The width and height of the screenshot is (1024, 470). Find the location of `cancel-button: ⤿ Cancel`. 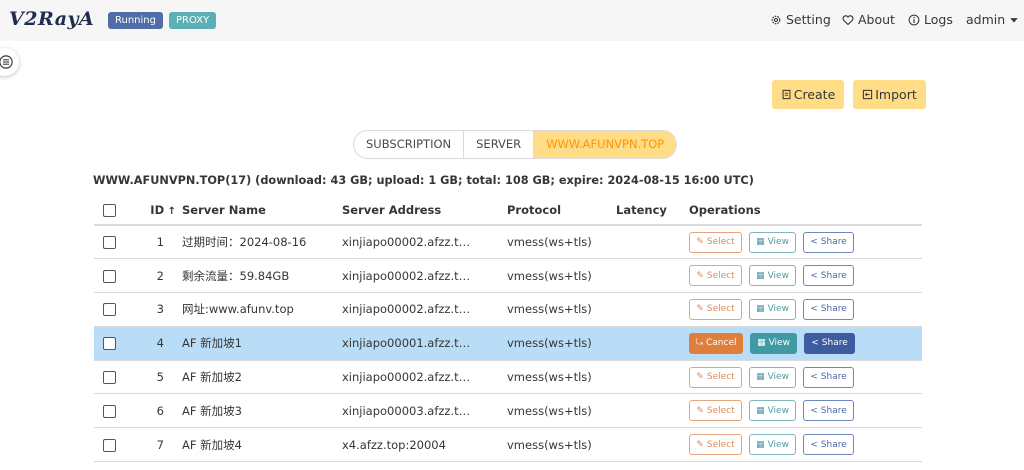

cancel-button: ⤿ Cancel is located at coordinates (716, 343).